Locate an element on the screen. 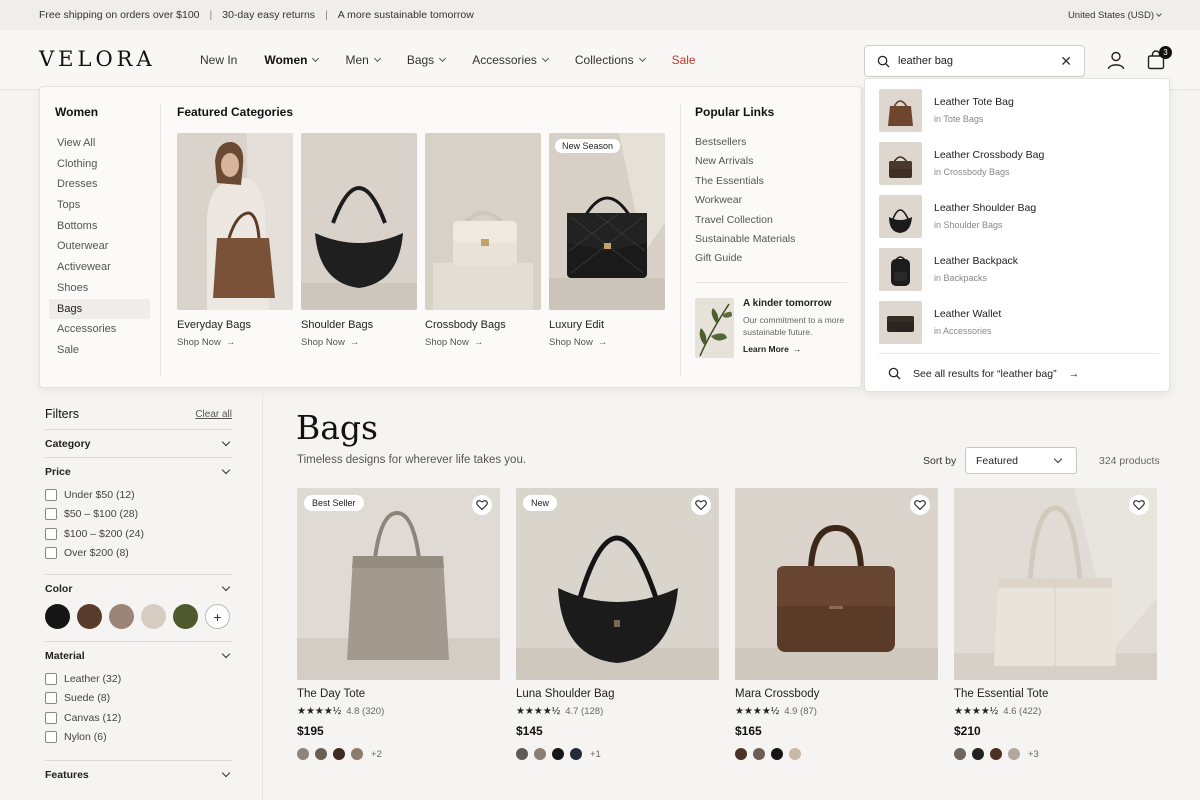 This screenshot has width=1200, height=800. product-name: The Essential Tote is located at coordinates (1055, 694).